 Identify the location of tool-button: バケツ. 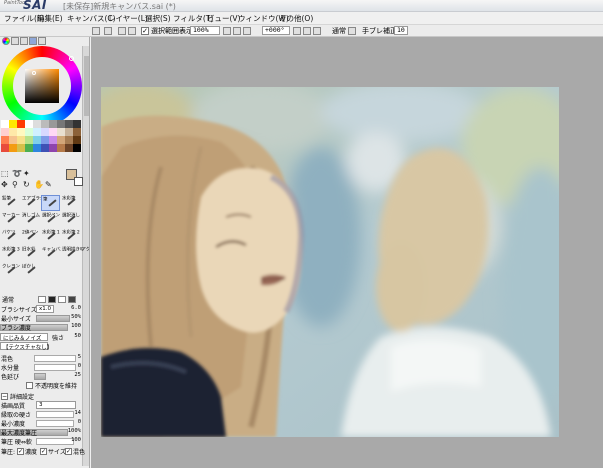
(10, 237).